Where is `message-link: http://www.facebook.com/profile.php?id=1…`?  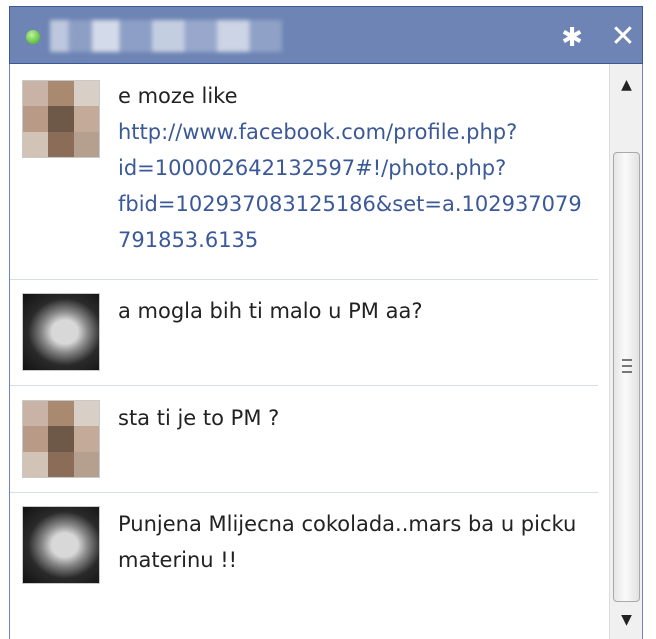
message-link: http://www.facebook.com/profile.php?id=1… is located at coordinates (350, 186).